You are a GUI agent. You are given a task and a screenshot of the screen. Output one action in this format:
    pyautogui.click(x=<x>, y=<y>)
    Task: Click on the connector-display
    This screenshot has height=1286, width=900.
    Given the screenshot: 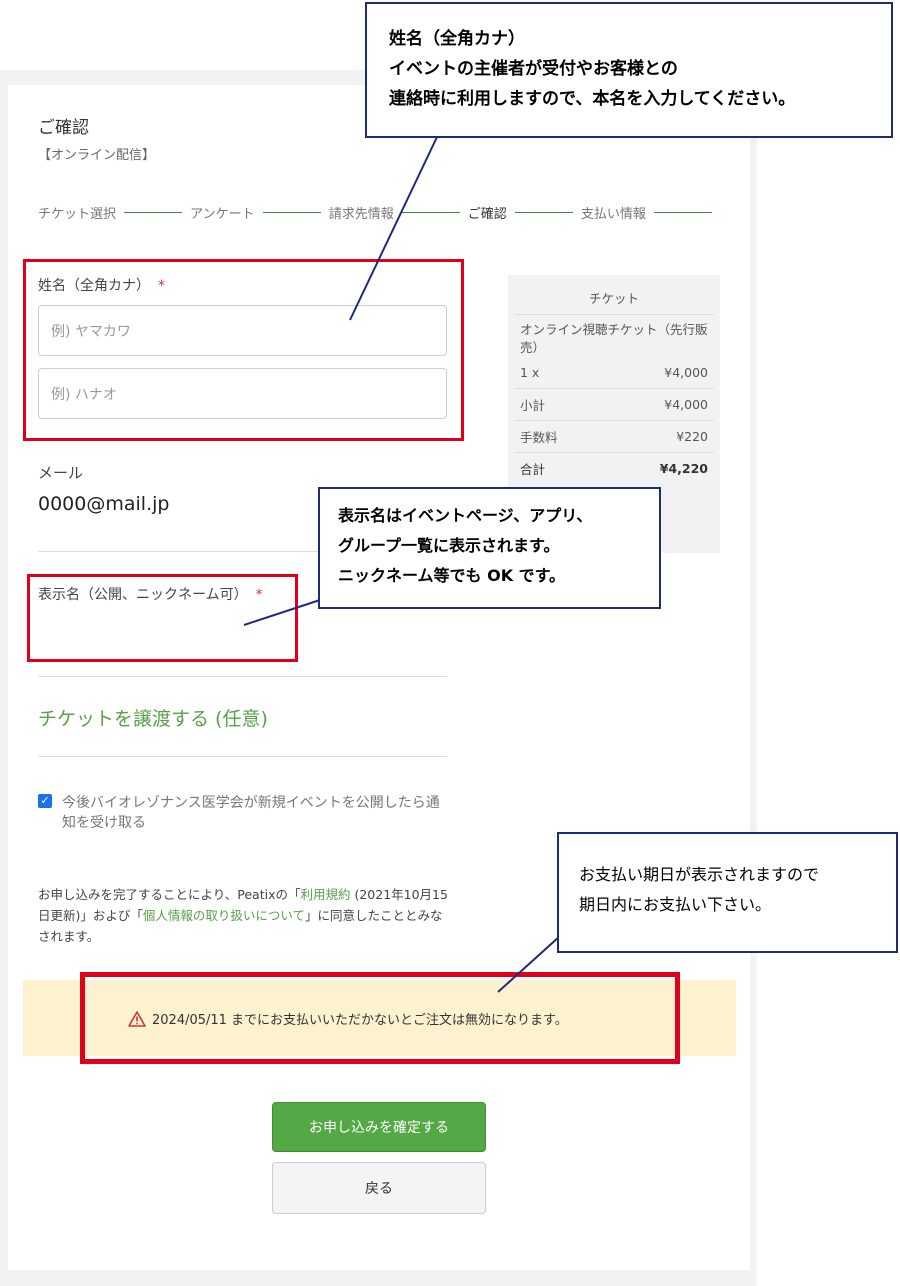 What is the action you would take?
    pyautogui.click(x=282, y=612)
    